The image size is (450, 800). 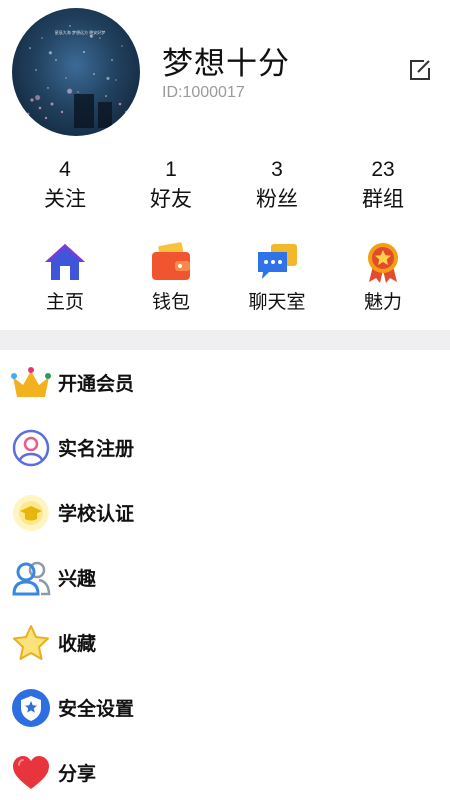 I want to click on user-id: ID:1000017, so click(x=203, y=92).